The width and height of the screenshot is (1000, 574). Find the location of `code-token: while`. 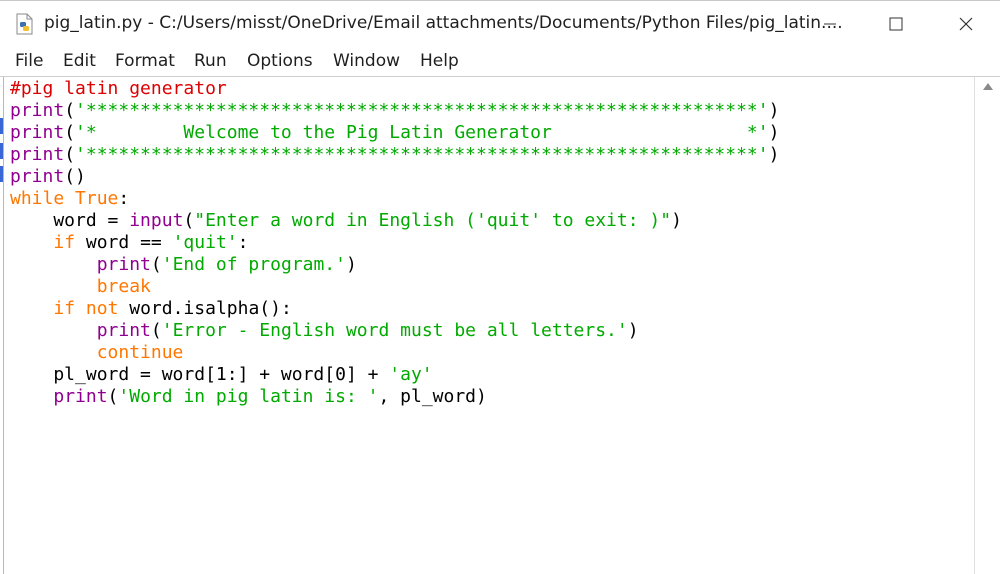

code-token: while is located at coordinates (37, 198).